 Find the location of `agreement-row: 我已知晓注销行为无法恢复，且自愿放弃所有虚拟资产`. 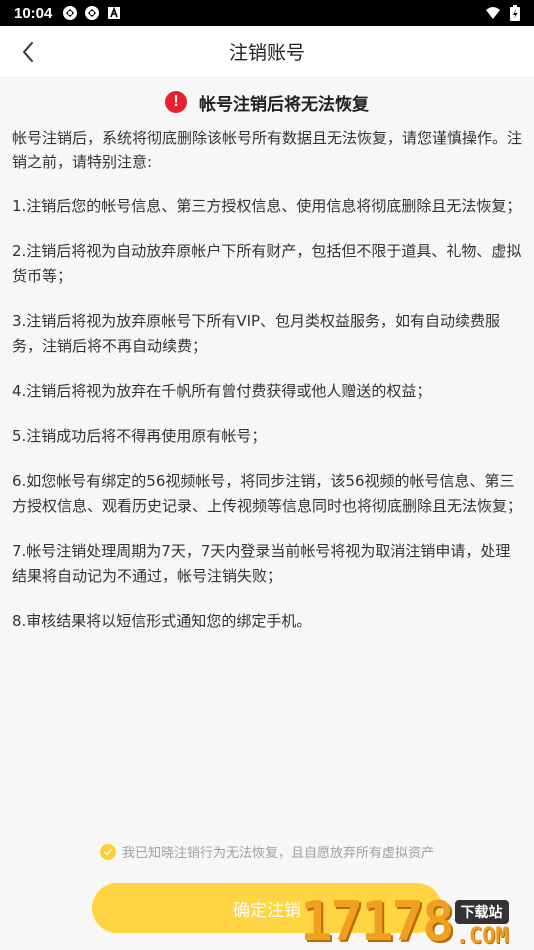

agreement-row: 我已知晓注销行为无法恢复，且自愿放弃所有虚拟资产 is located at coordinates (267, 851).